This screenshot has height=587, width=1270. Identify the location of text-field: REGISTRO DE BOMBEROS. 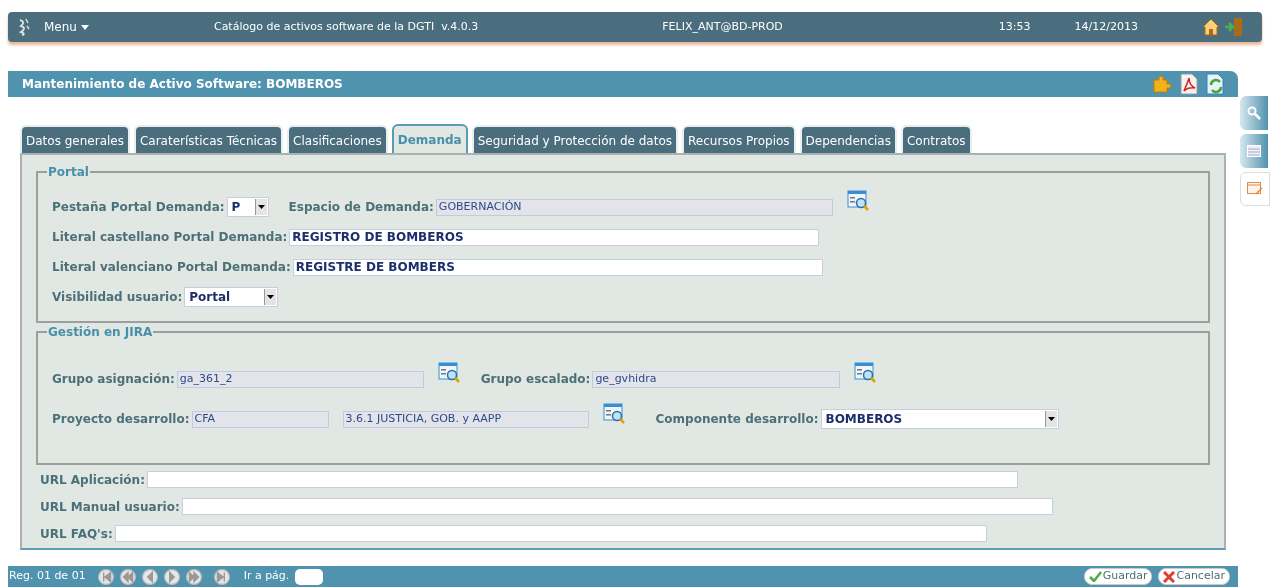
(554, 237).